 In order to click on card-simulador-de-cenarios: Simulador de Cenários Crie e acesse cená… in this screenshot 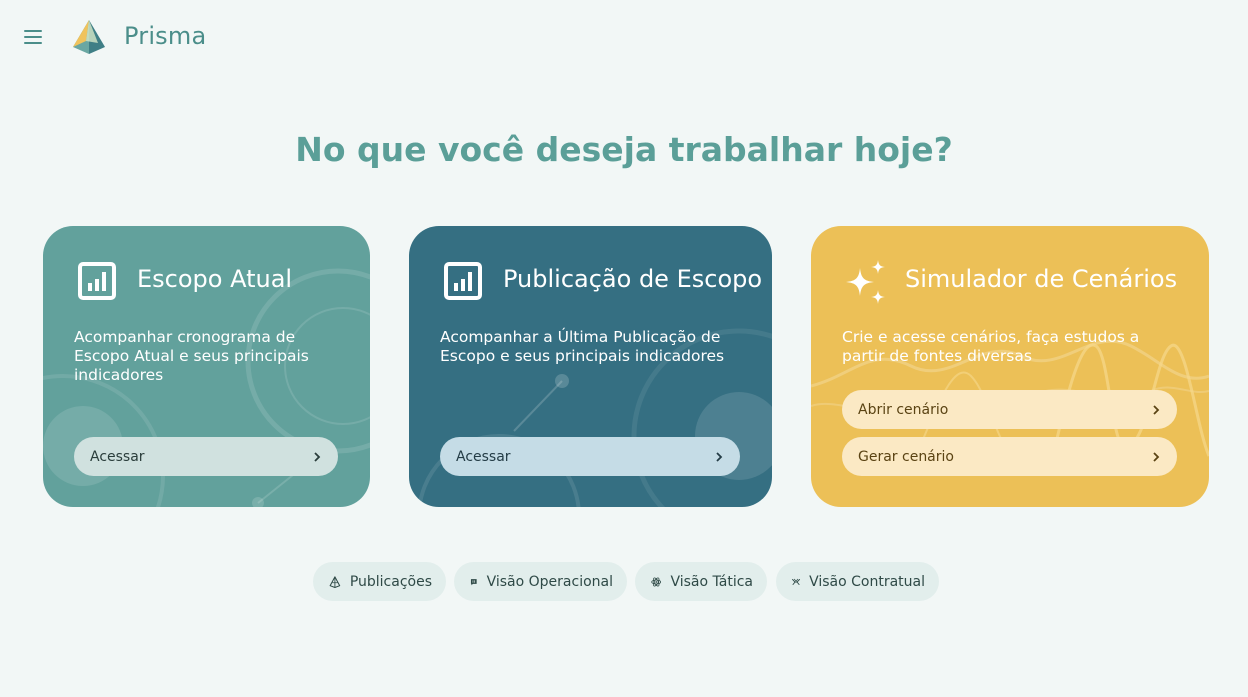, I will do `click(1010, 366)`.